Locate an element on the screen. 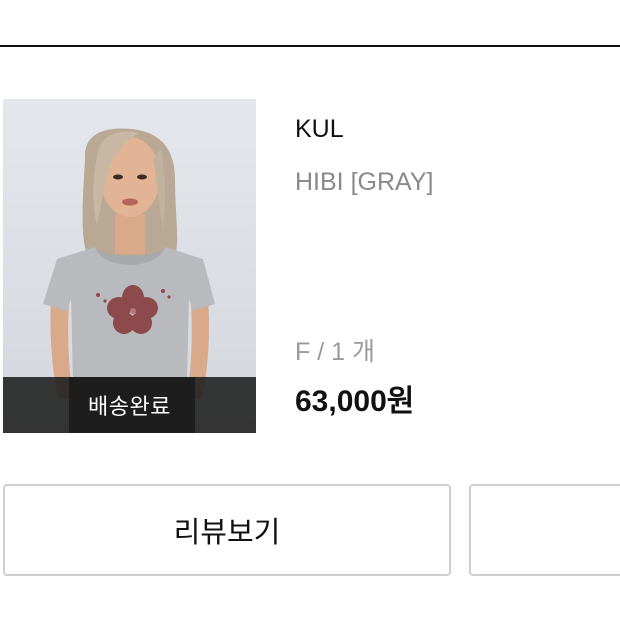 This screenshot has height=620, width=620. view-review-button: 리뷰보기 is located at coordinates (227, 530).